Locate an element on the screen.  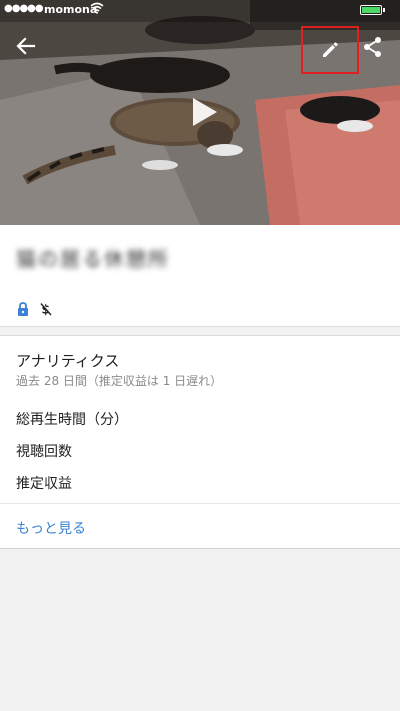
video-info-card: 猫の居る休憩所 $ is located at coordinates (200, 276).